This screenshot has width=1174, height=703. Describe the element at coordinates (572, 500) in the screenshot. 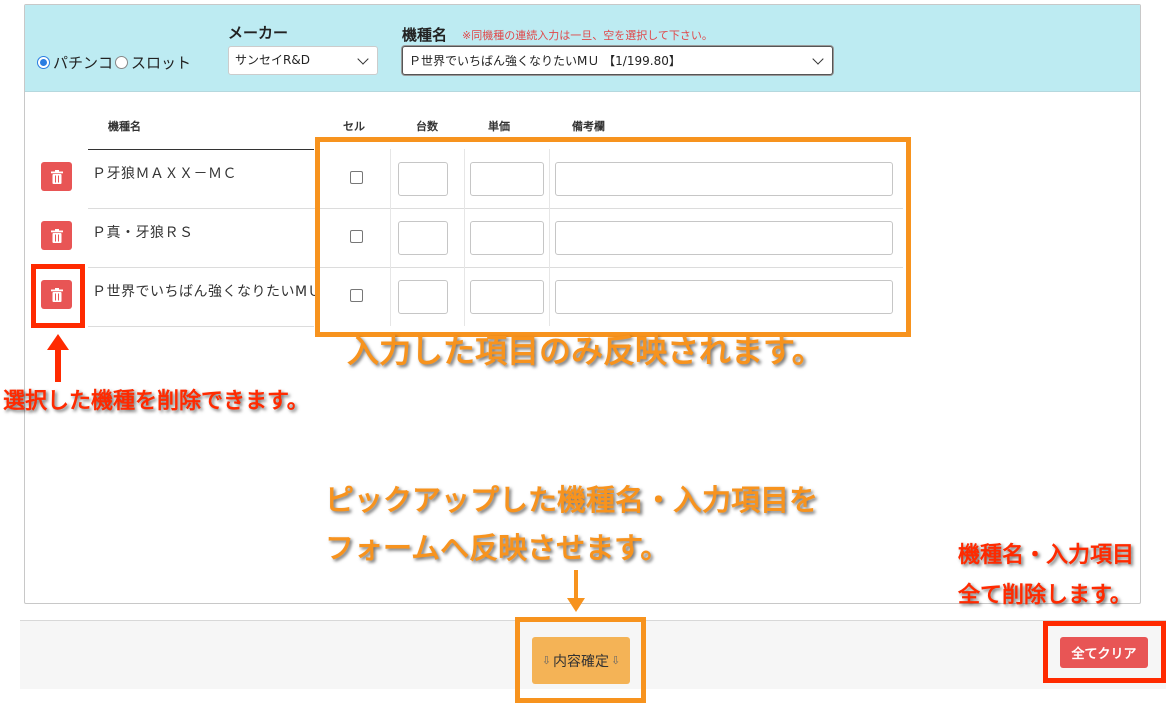

I see `confirm-annotation-line1: ピックアップした機種名・入力項目を` at that location.